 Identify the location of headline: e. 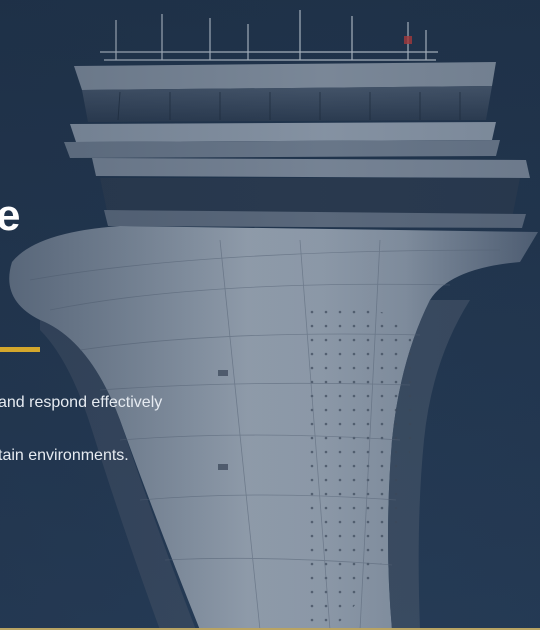
(10, 215).